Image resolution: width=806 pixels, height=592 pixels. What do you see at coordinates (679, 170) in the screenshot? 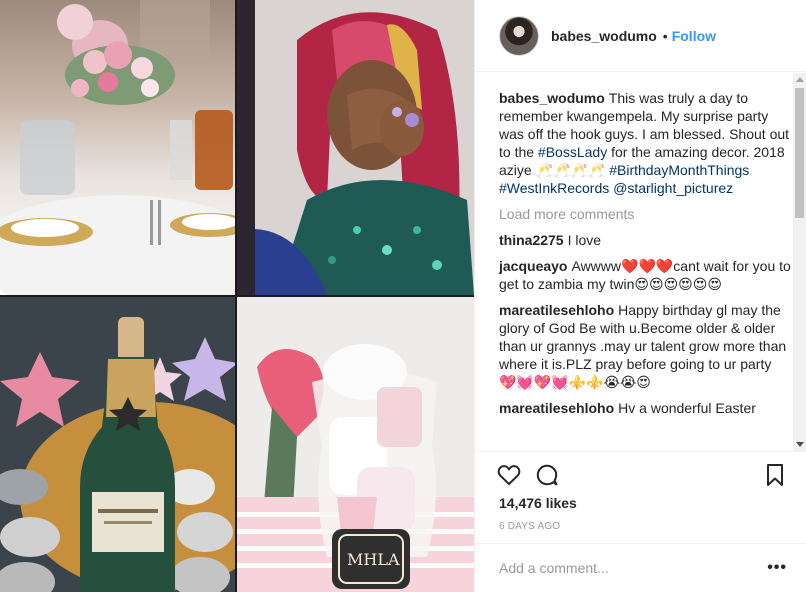
I see `hashtag-birthdaymonththings: #BirthdayMonthThings` at bounding box center [679, 170].